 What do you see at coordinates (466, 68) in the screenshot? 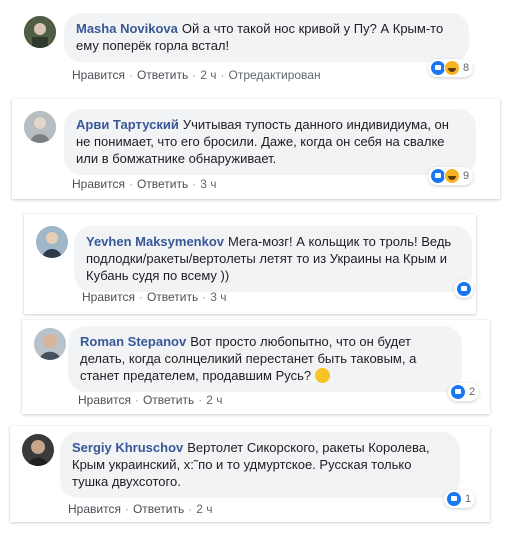
I see `reaction-count: 8` at bounding box center [466, 68].